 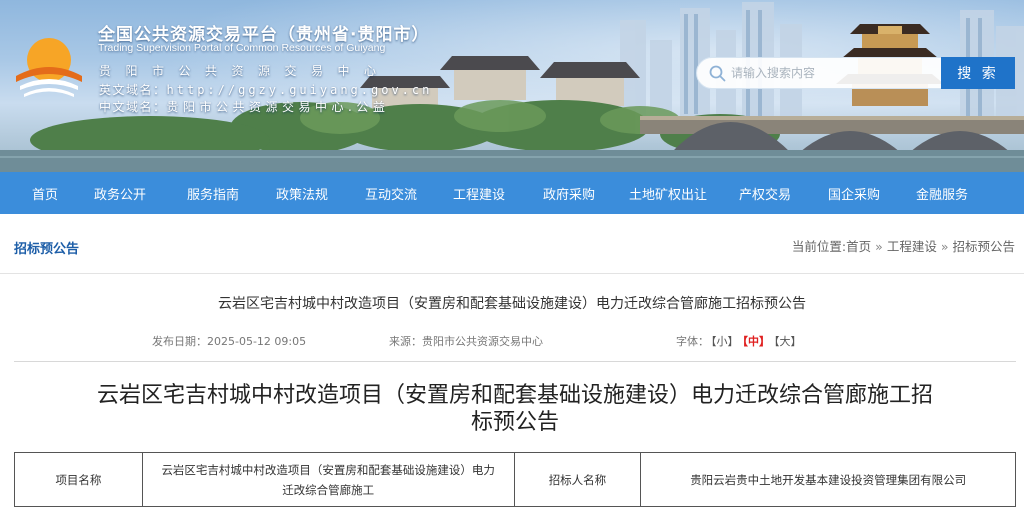 I want to click on project-name-value-line1: 云岩区宅吉村城中村改造项目（安置房和配套基础设施建设）电力, so click(x=328, y=469).